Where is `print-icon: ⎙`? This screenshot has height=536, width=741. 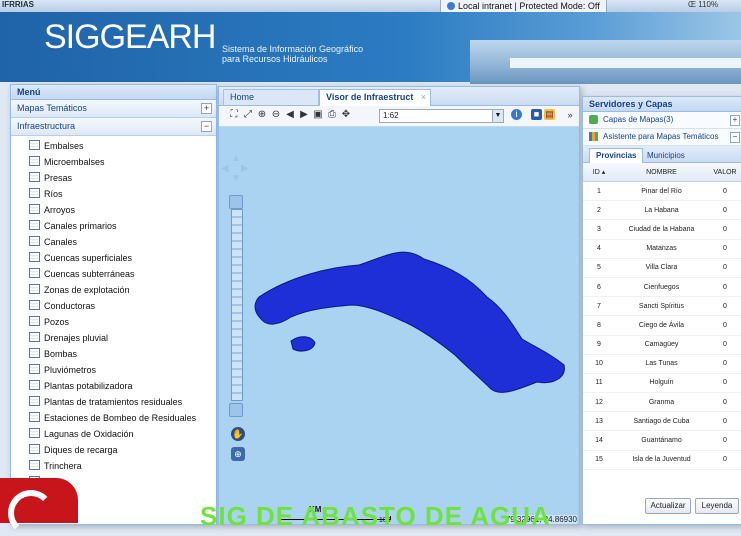 print-icon: ⎙ is located at coordinates (332, 115).